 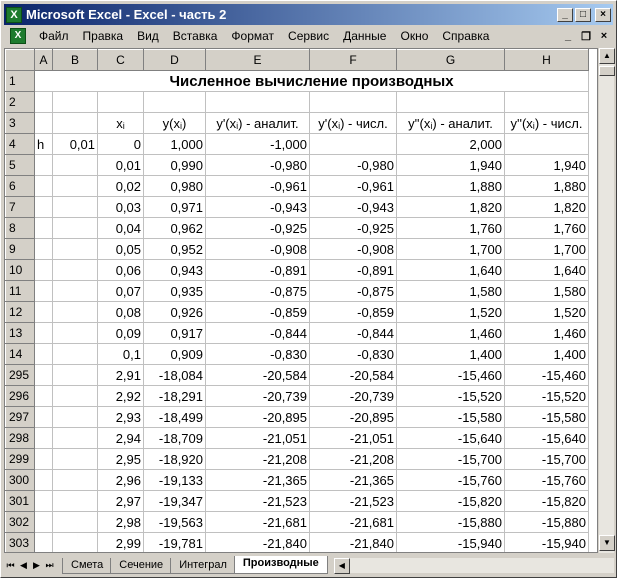 What do you see at coordinates (120, 396) in the screenshot?
I see `cell-c: 2,92` at bounding box center [120, 396].